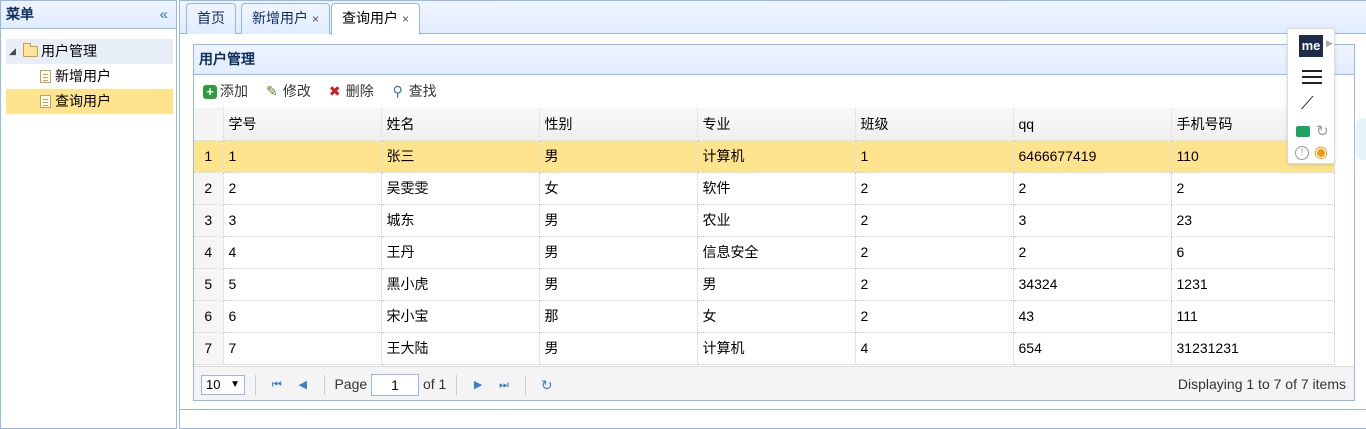 The height and width of the screenshot is (429, 1366). What do you see at coordinates (413, 91) in the screenshot?
I see `search-button: ⚲ 查找` at bounding box center [413, 91].